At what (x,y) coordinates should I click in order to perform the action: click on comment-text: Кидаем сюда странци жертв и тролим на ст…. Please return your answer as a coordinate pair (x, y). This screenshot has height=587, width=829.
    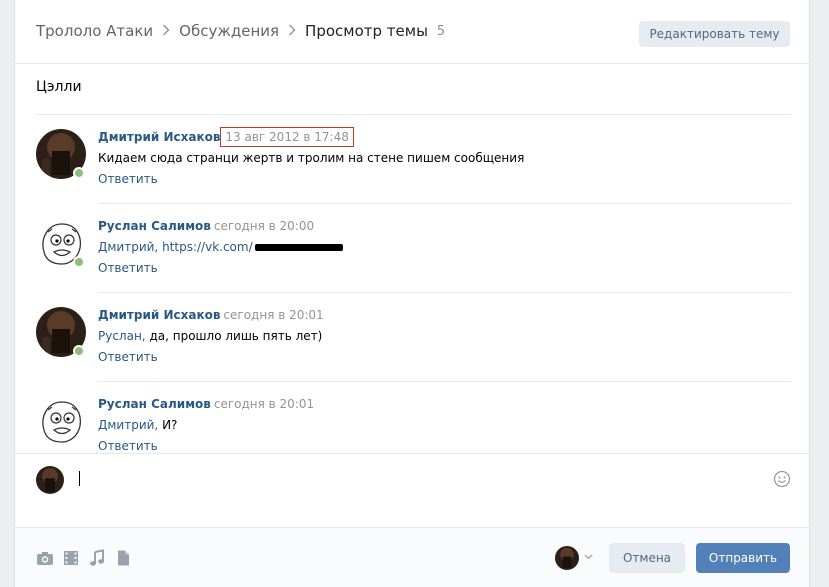
    Looking at the image, I should click on (311, 158).